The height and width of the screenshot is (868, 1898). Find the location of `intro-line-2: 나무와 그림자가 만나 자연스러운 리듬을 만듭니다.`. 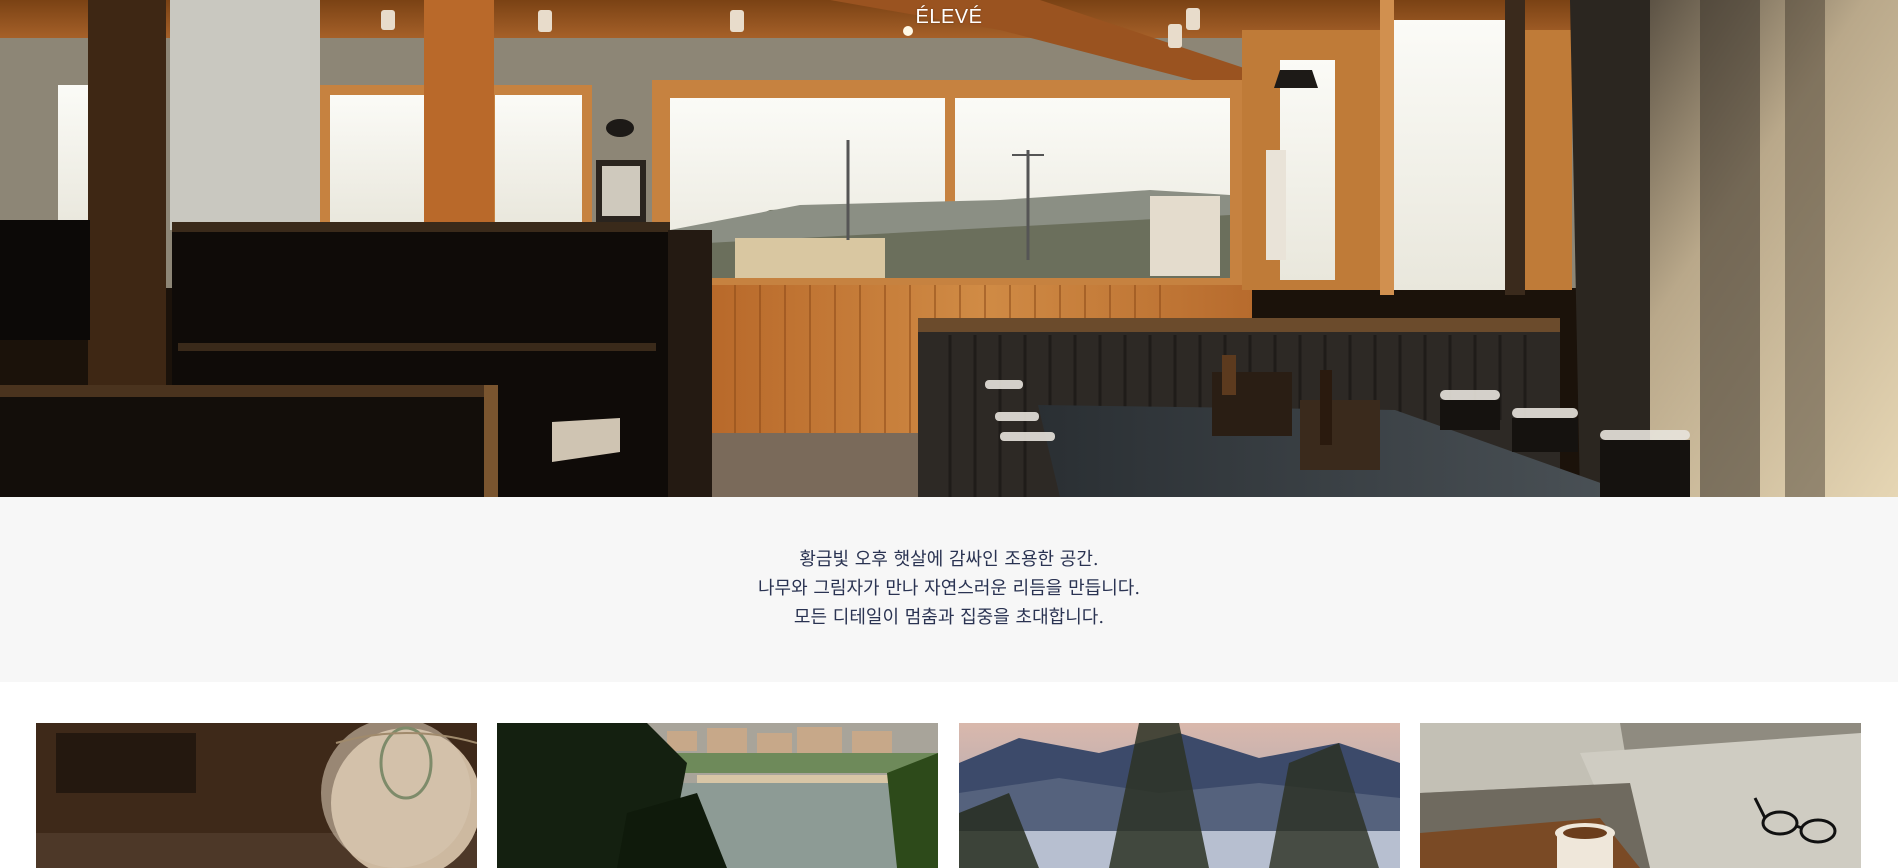

intro-line-2: 나무와 그림자가 만나 자연스러운 리듬을 만듭니다. is located at coordinates (949, 588).